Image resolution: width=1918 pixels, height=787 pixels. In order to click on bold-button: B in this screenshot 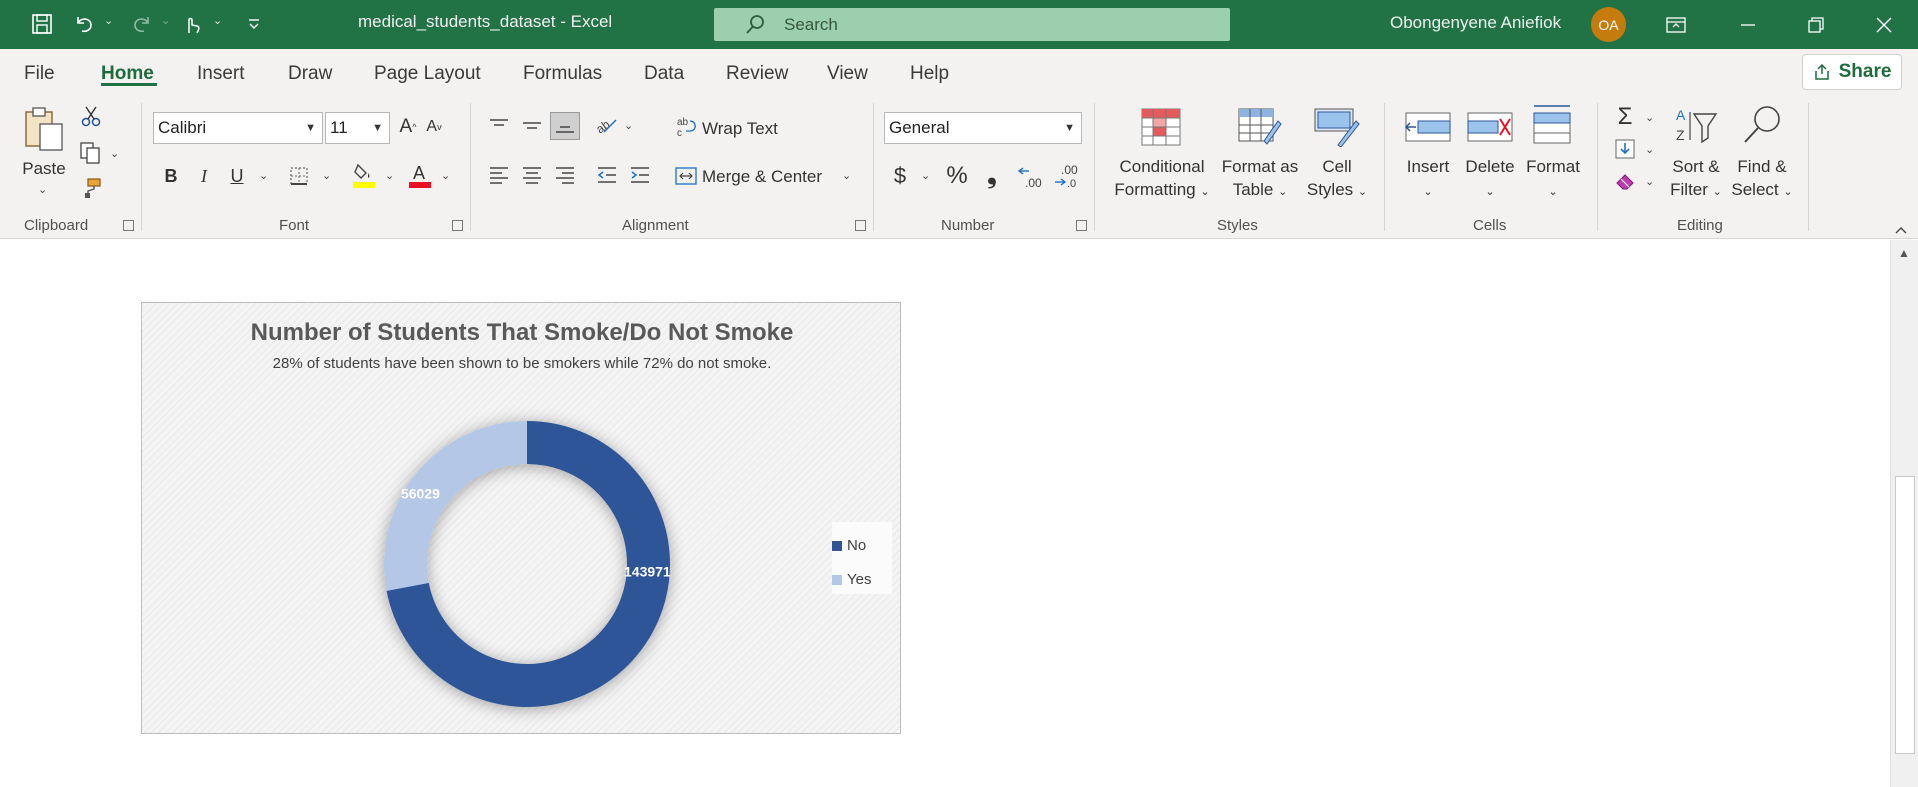, I will do `click(171, 176)`.